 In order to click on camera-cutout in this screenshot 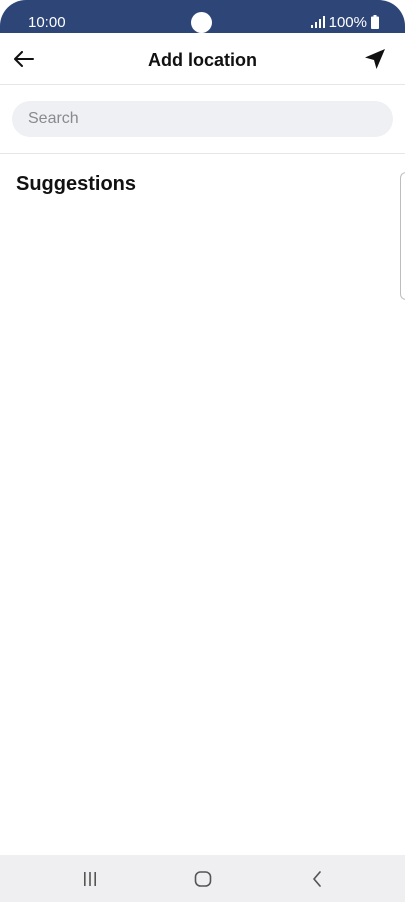, I will do `click(201, 22)`.